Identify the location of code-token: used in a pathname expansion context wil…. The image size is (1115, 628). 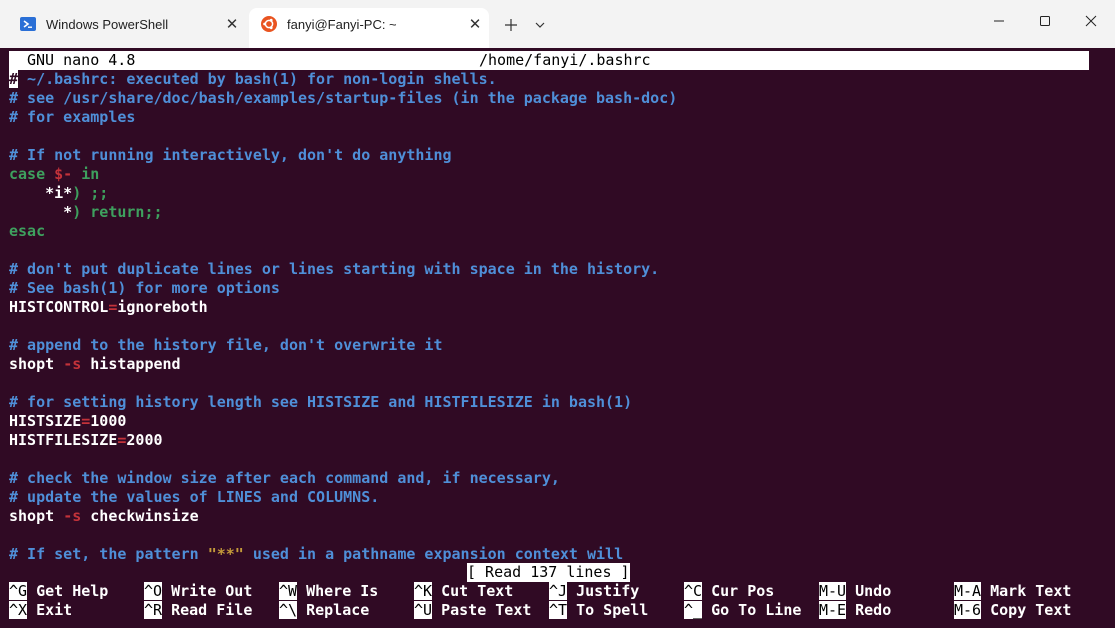
(433, 554).